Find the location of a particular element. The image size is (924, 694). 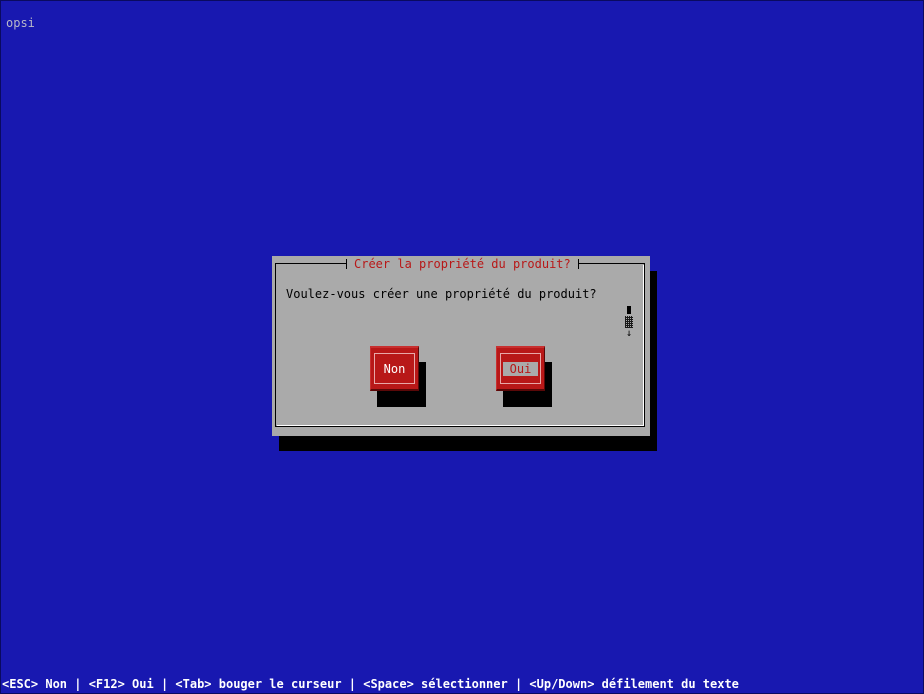

dialog-scrollbar: ↓ is located at coordinates (629, 322).